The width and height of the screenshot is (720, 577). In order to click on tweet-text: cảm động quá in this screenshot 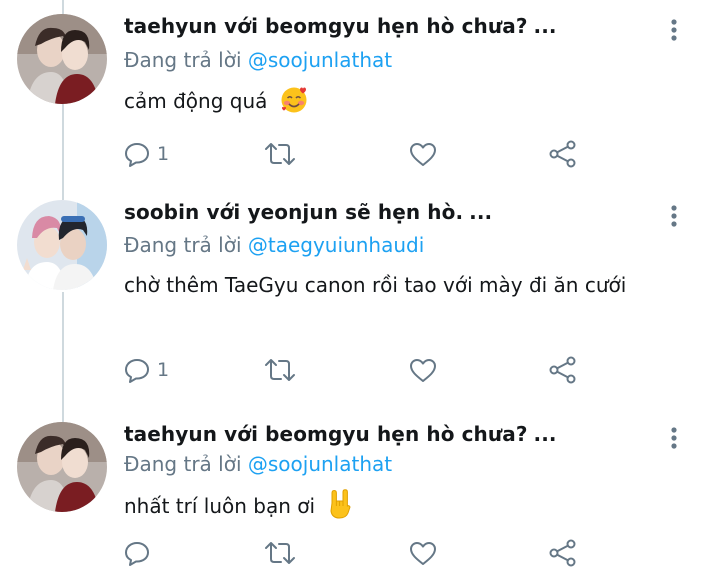, I will do `click(404, 104)`.